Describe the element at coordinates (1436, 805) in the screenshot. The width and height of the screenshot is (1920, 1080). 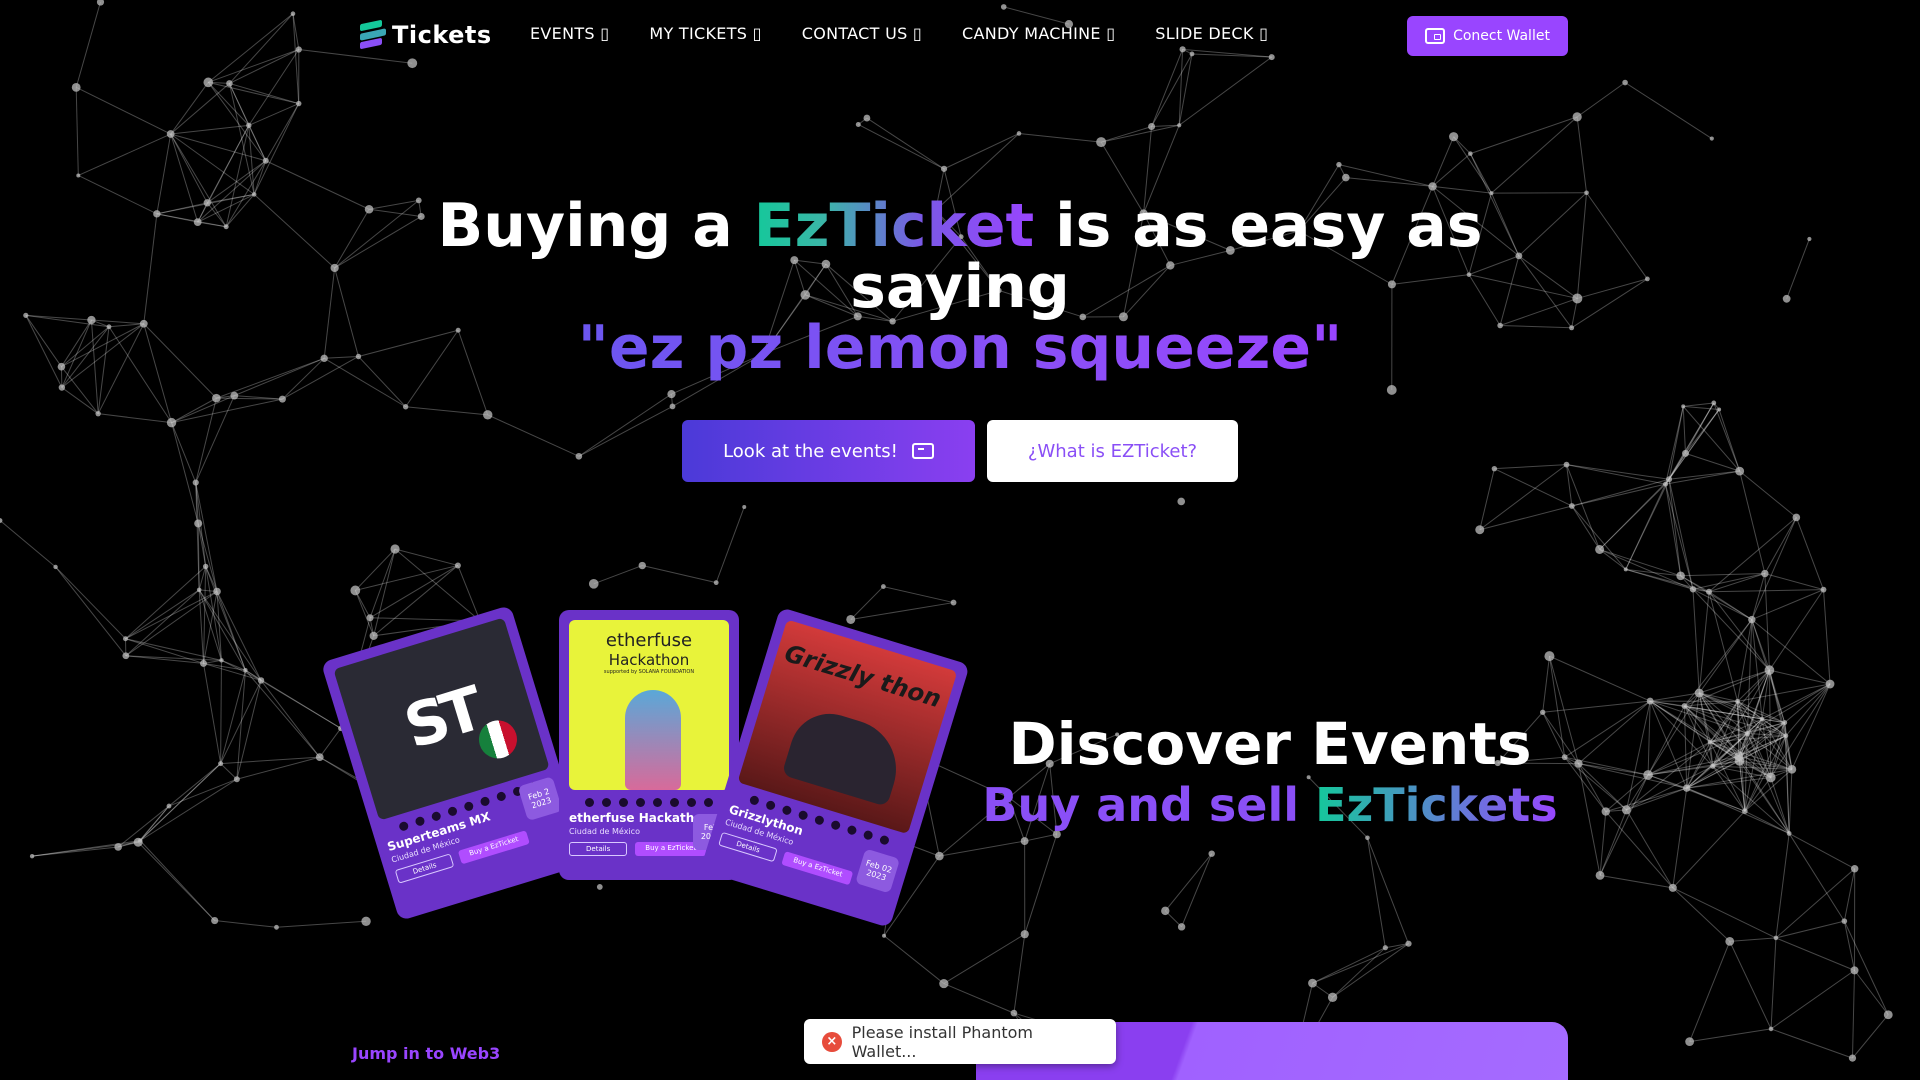
I see `discover-subtitle-highlight: EzTickets` at that location.